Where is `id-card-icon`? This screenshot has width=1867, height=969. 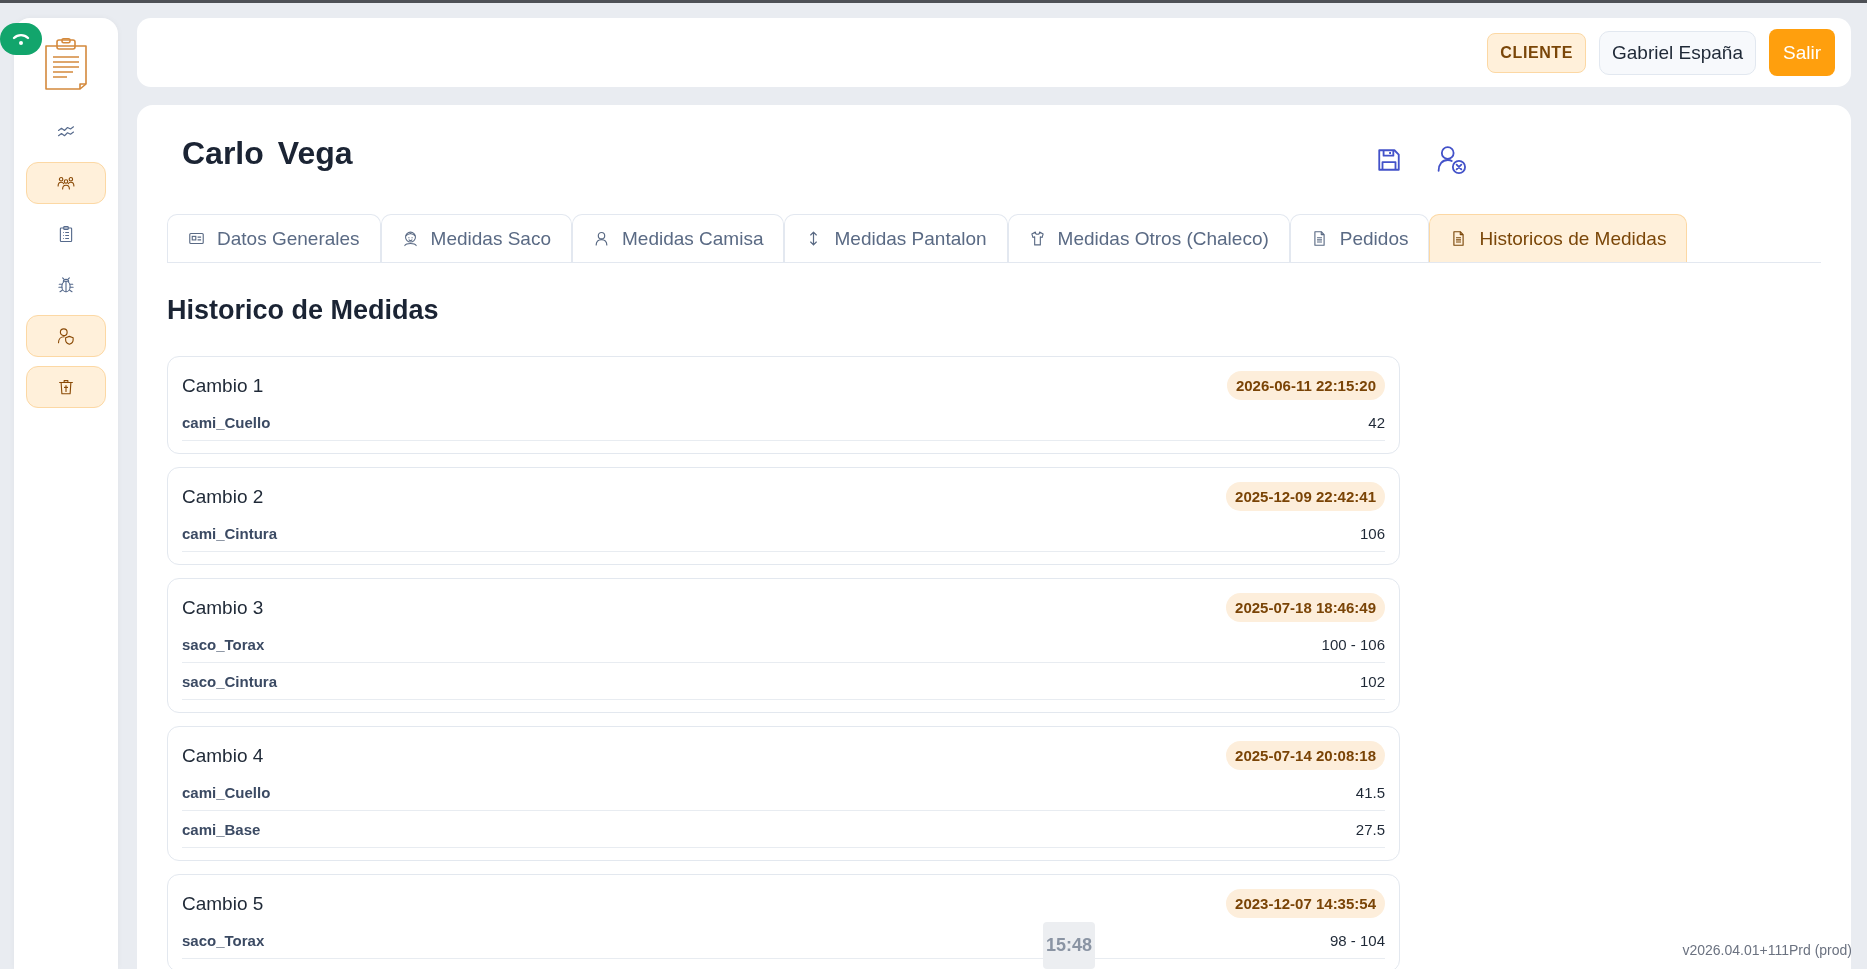
id-card-icon is located at coordinates (196, 238).